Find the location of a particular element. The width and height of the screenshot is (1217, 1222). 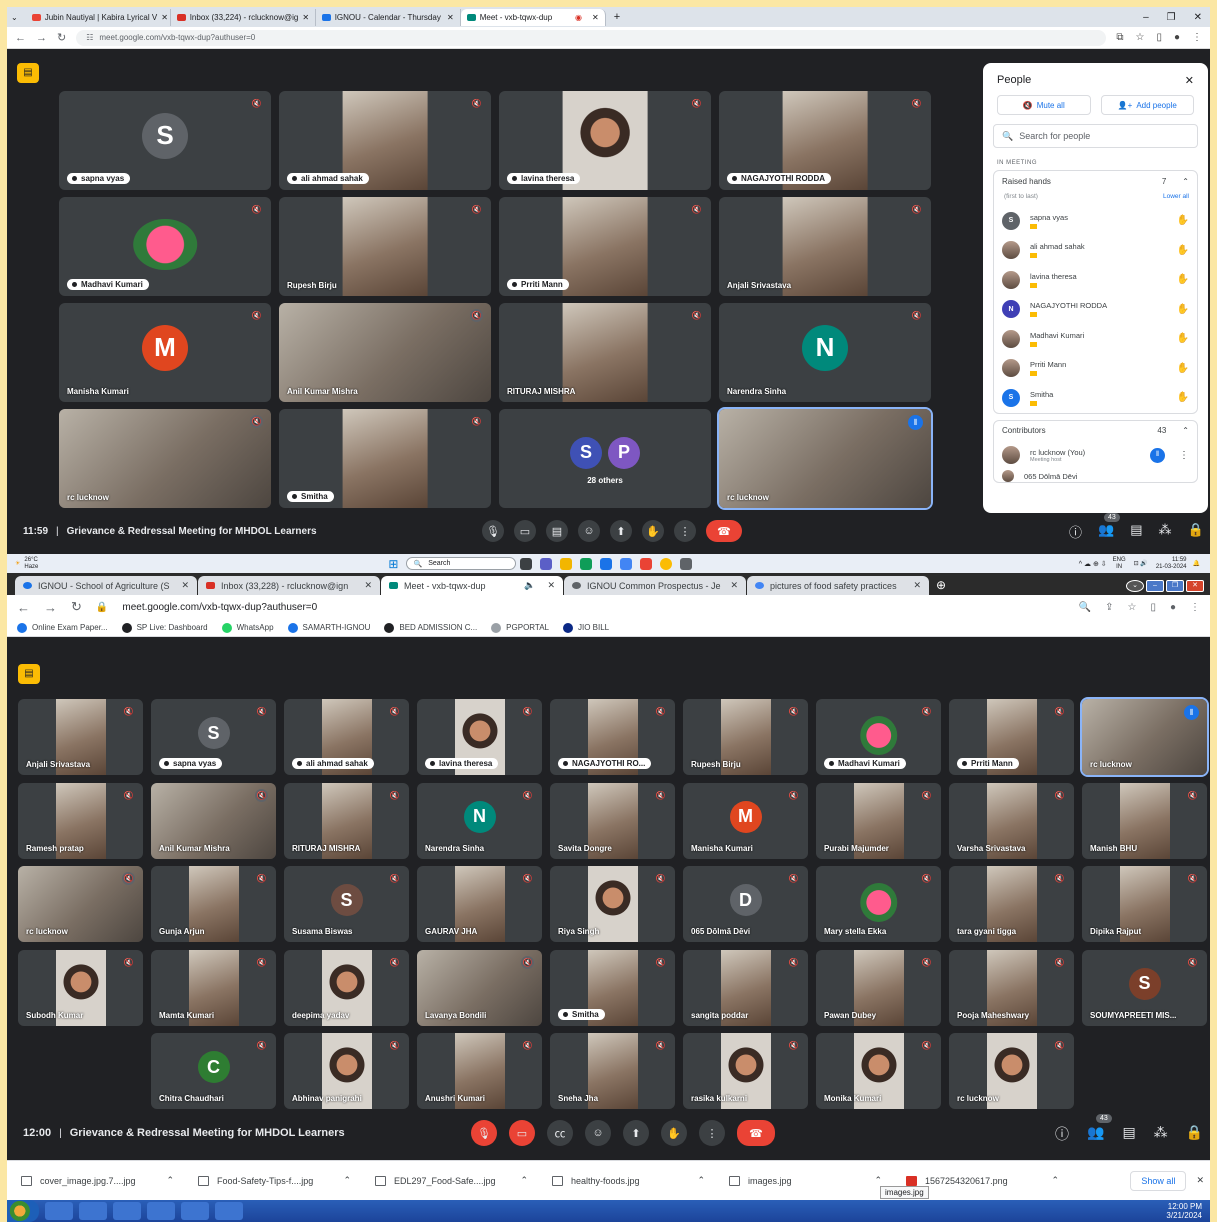

tab-meet: Meet - vxb-tqwx-dup ◉ ✕ is located at coordinates (533, 17).